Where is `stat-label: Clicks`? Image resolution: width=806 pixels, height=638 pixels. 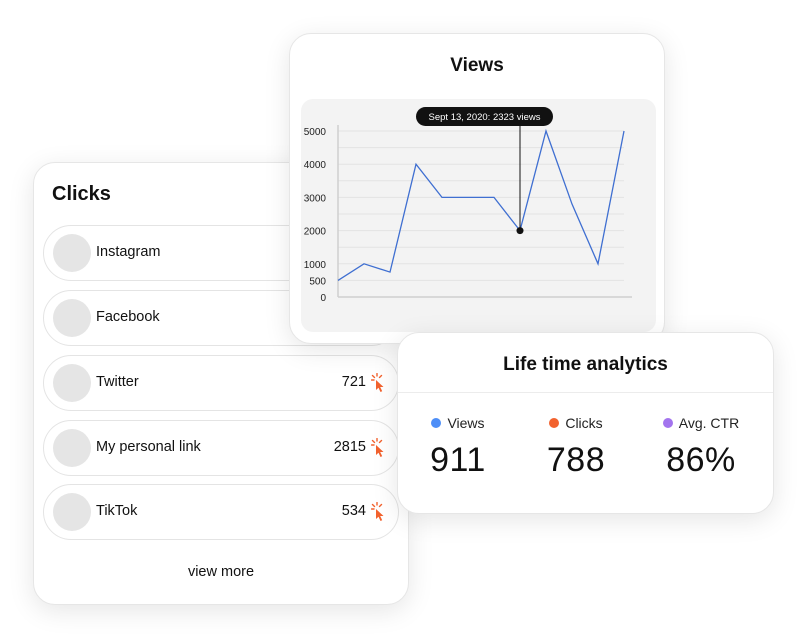 stat-label: Clicks is located at coordinates (584, 423).